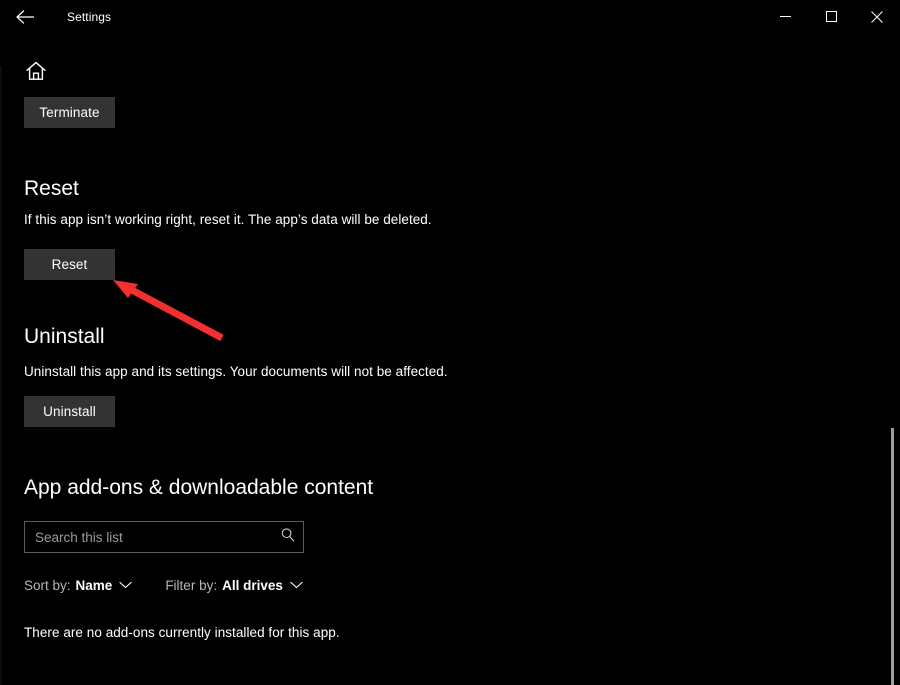 The height and width of the screenshot is (685, 900). I want to click on sort-by-dropdown: Sort by: Name, so click(78, 585).